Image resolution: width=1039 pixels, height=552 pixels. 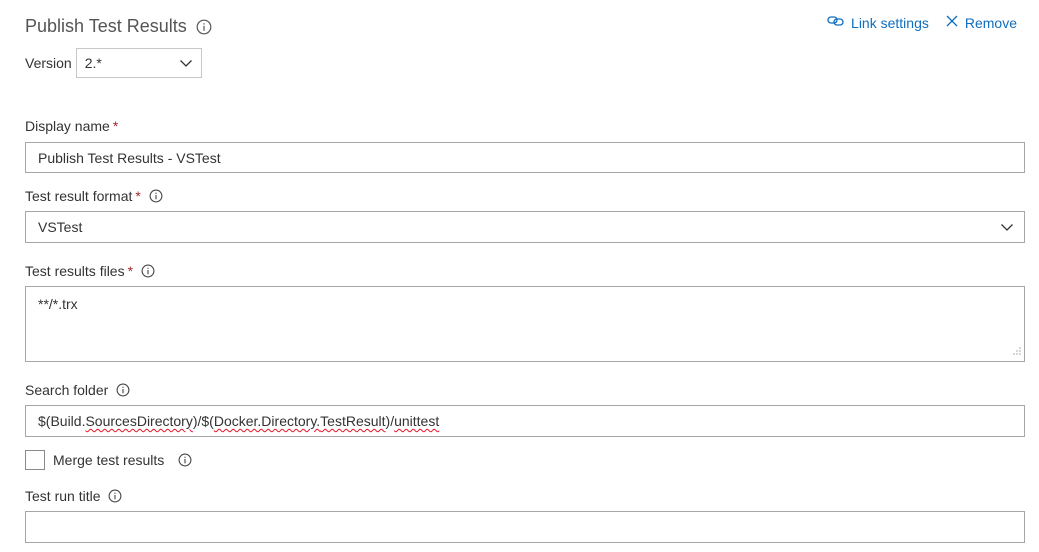 I want to click on test-results-files-value: **/*.trx, so click(x=58, y=304).